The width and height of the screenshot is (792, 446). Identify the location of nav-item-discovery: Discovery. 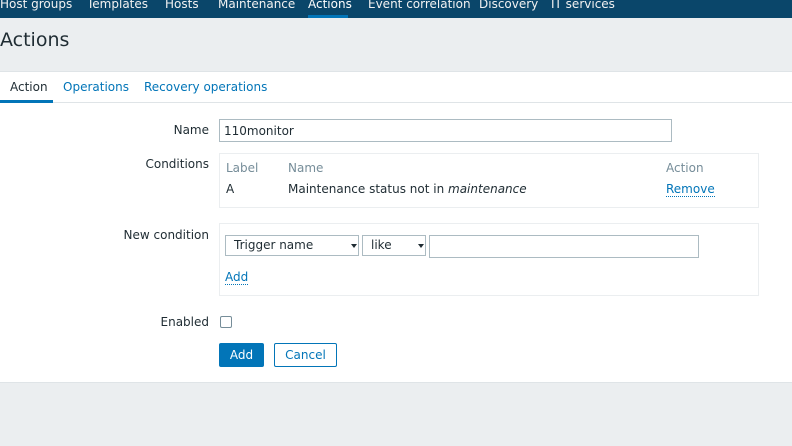
(508, 6).